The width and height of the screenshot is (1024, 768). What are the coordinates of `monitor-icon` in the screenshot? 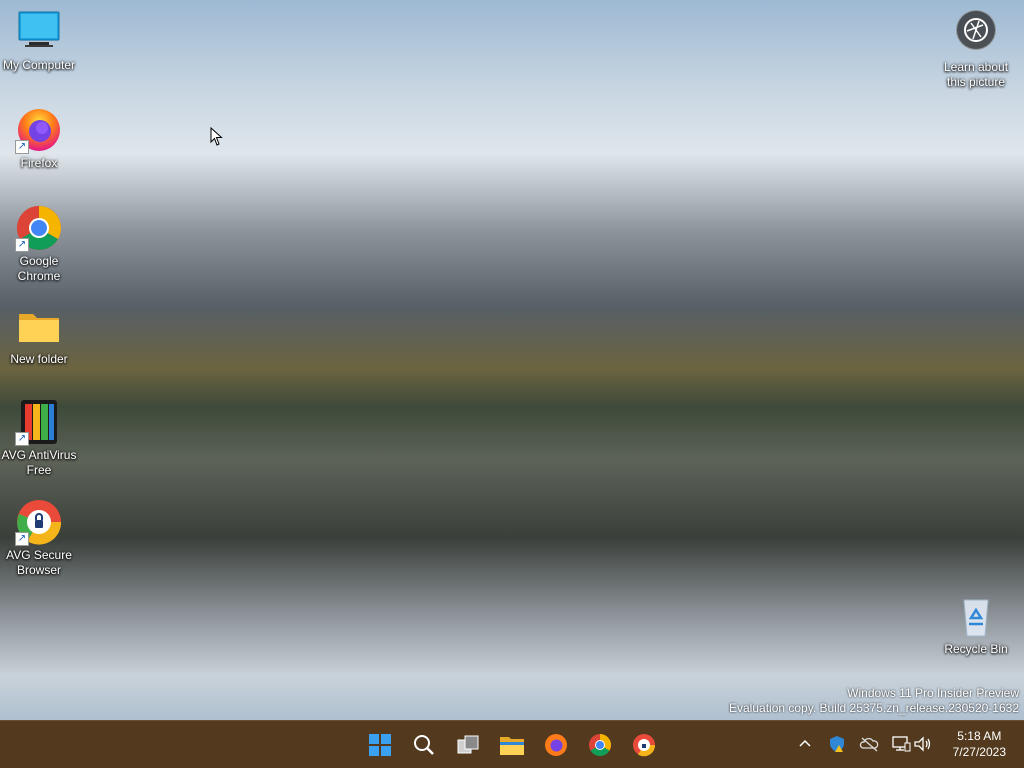 It's located at (39, 32).